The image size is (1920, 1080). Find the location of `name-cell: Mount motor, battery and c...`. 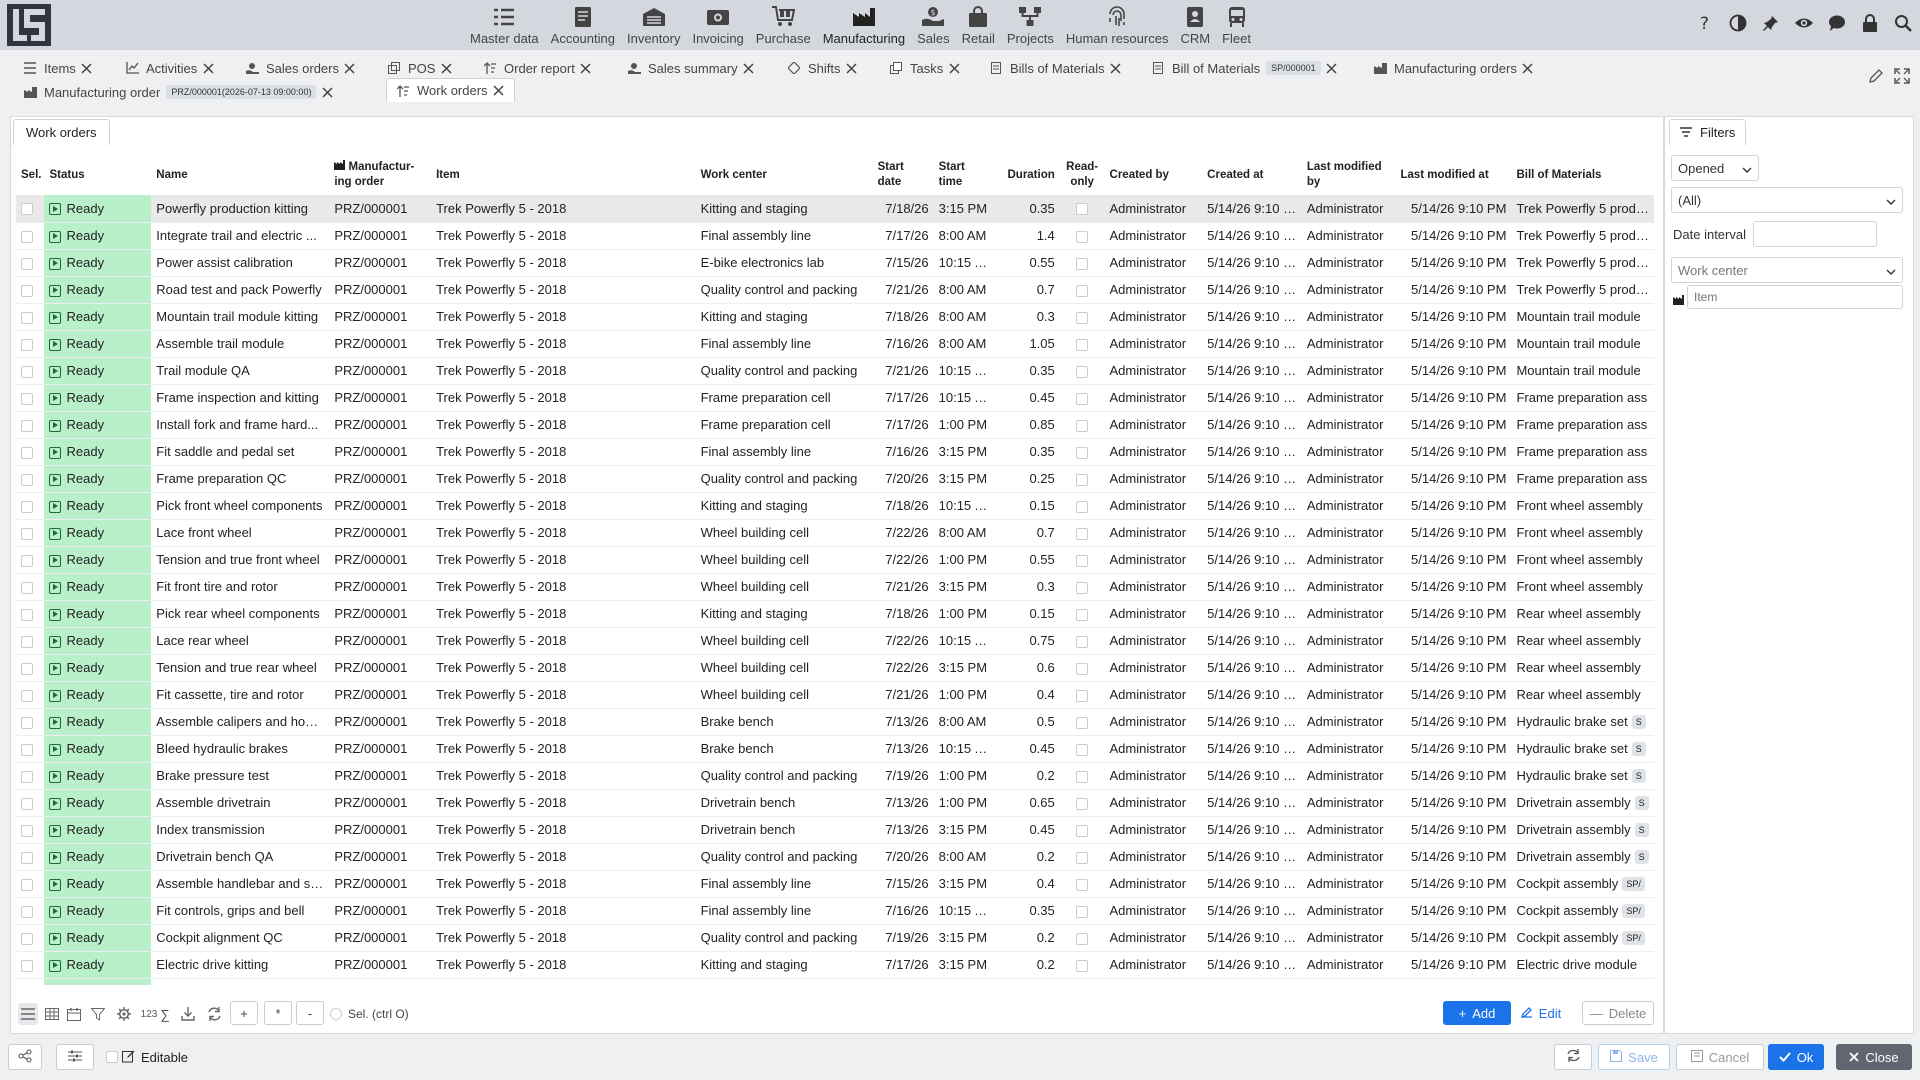

name-cell: Mount motor, battery and c... is located at coordinates (240, 981).